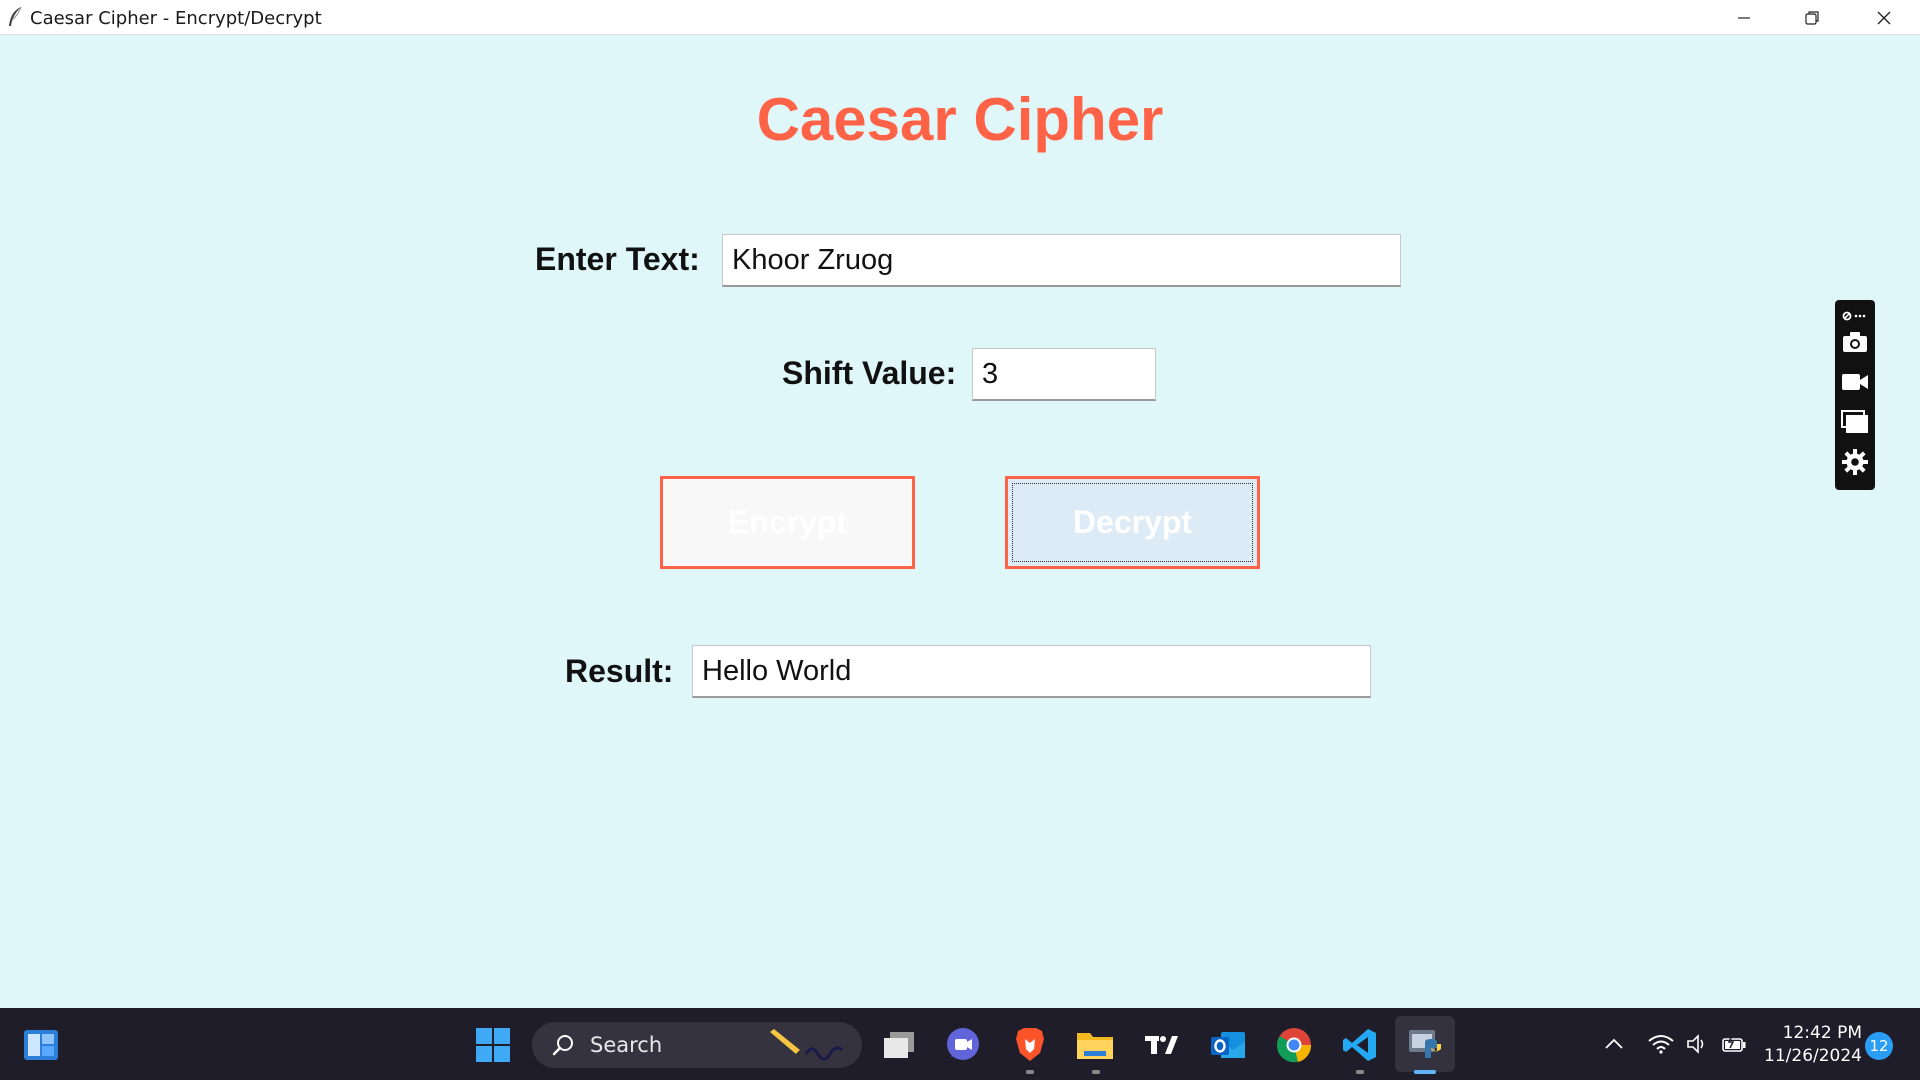 The width and height of the screenshot is (1920, 1080). What do you see at coordinates (1855, 316) in the screenshot?
I see `pin-more-icon` at bounding box center [1855, 316].